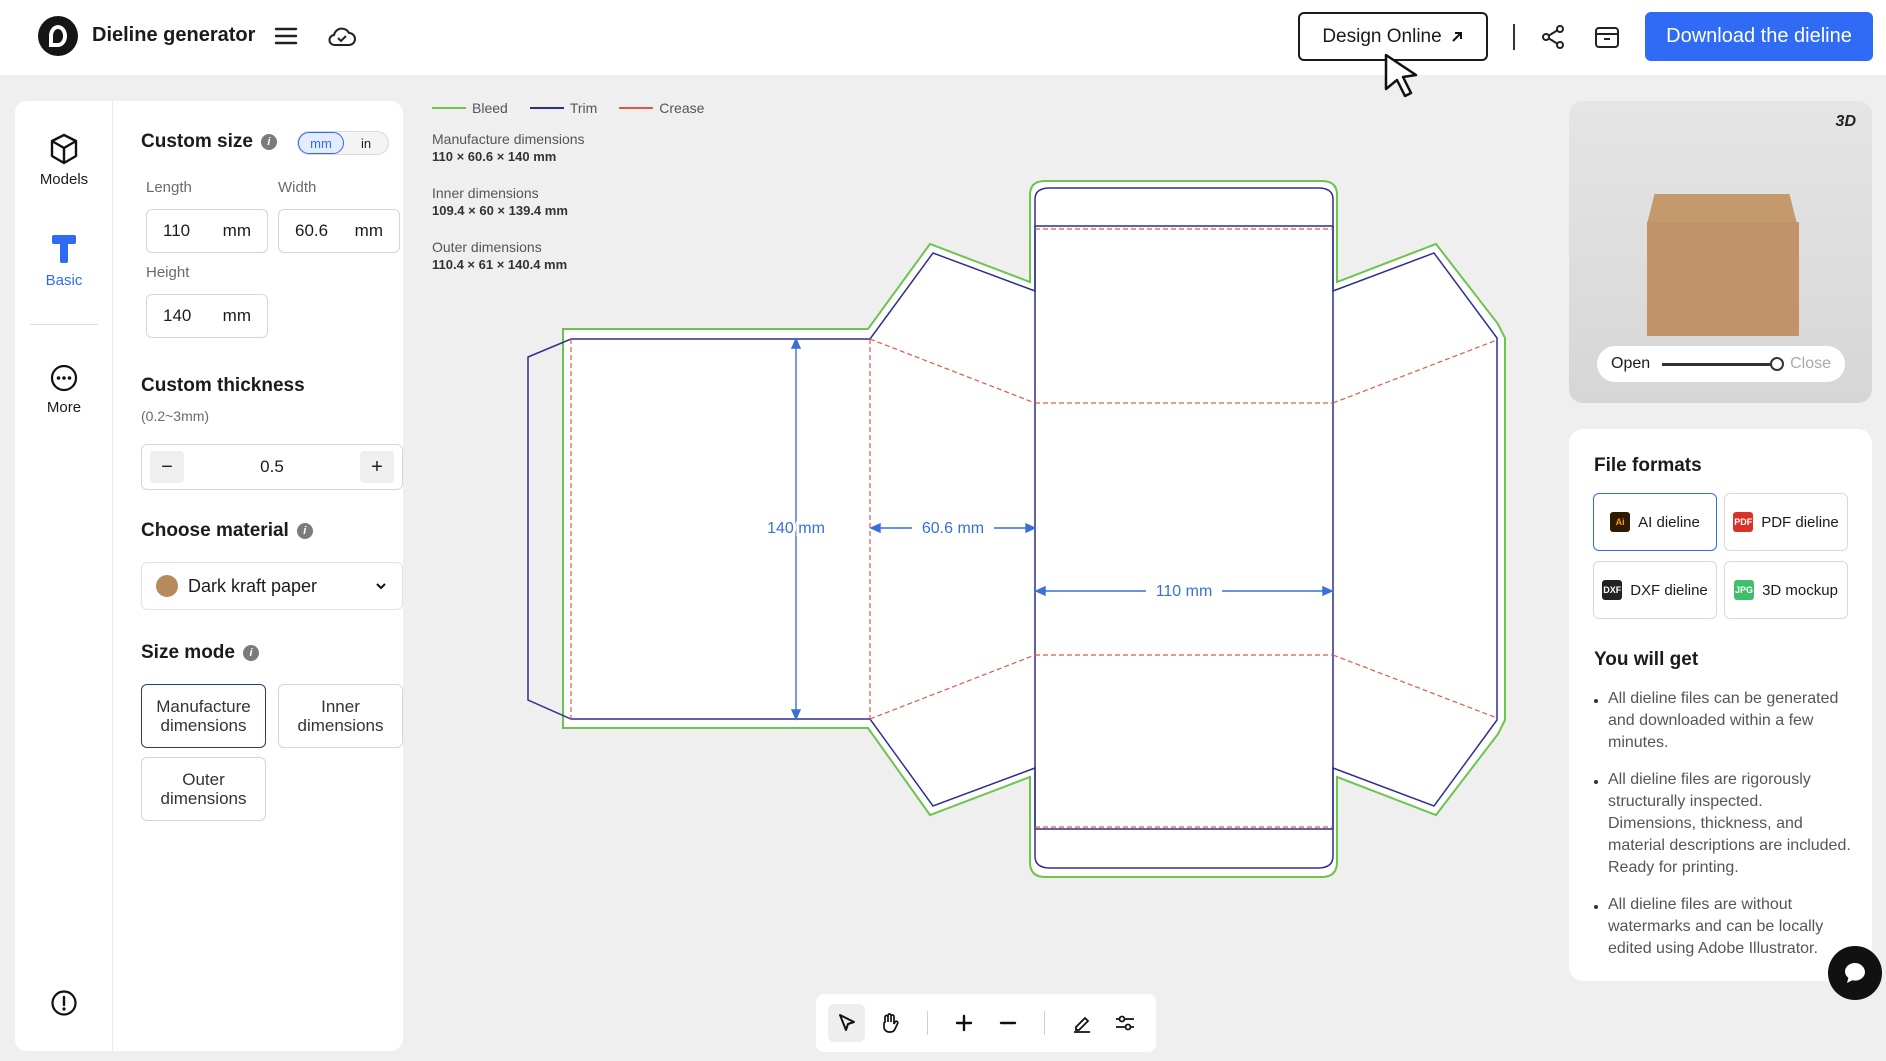 This screenshot has height=1061, width=1886. Describe the element at coordinates (1744, 590) in the screenshot. I see `mockup-icon: JPG` at that location.